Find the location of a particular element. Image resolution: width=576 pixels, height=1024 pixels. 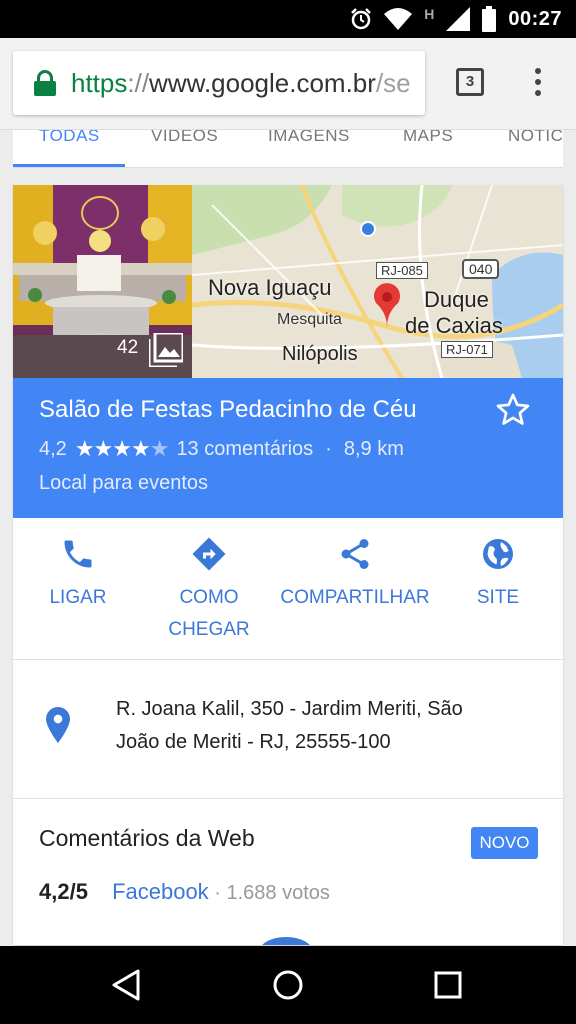

map-pin-icon is located at coordinates (387, 305).